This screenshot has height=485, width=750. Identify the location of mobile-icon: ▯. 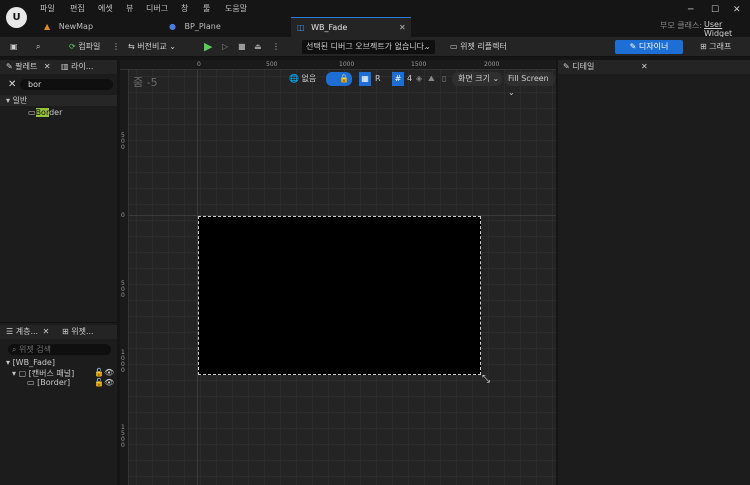
(444, 79).